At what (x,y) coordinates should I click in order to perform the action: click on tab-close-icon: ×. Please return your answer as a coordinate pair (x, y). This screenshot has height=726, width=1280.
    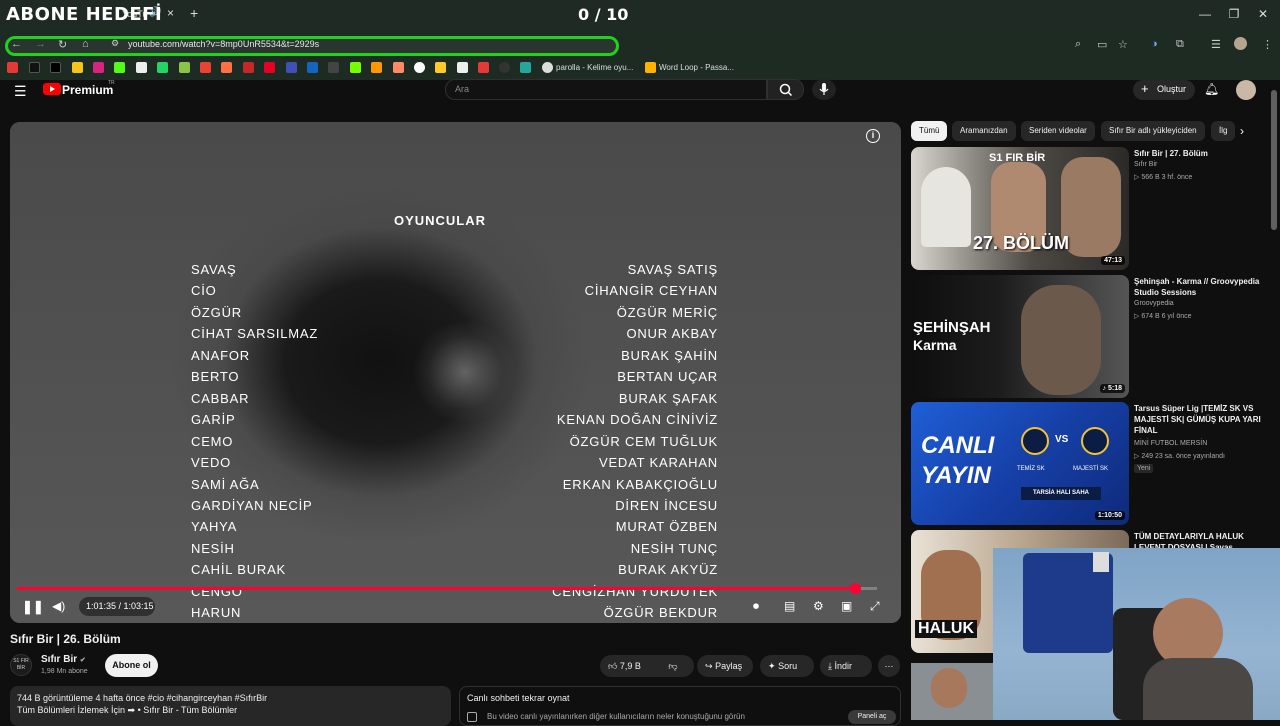
    Looking at the image, I should click on (170, 13).